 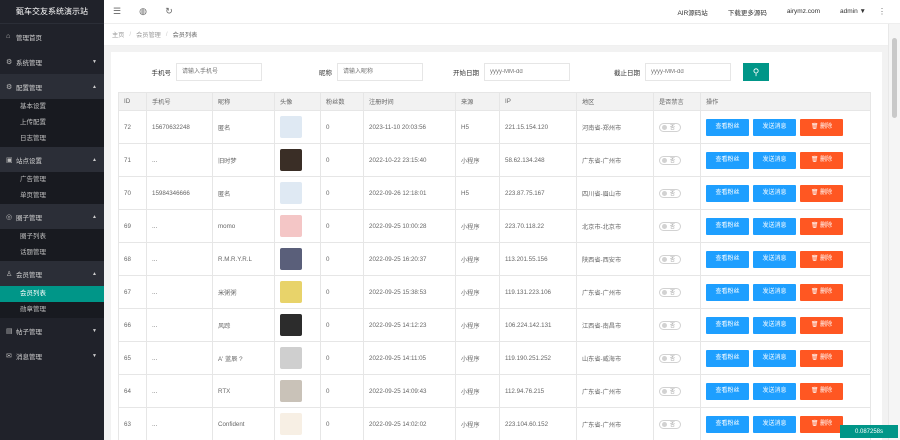 I want to click on avatar-cell, so click(x=297, y=127).